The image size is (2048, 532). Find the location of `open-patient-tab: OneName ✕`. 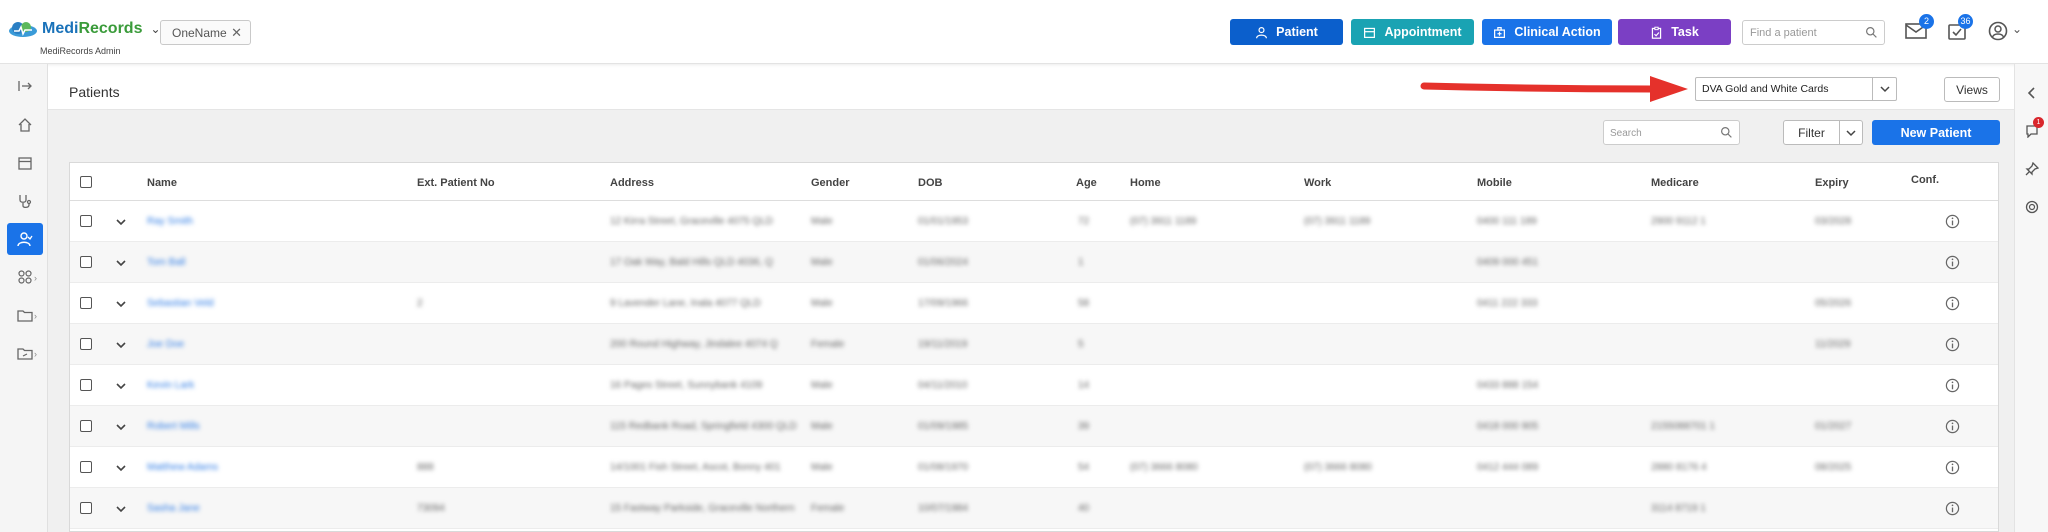

open-patient-tab: OneName ✕ is located at coordinates (205, 32).